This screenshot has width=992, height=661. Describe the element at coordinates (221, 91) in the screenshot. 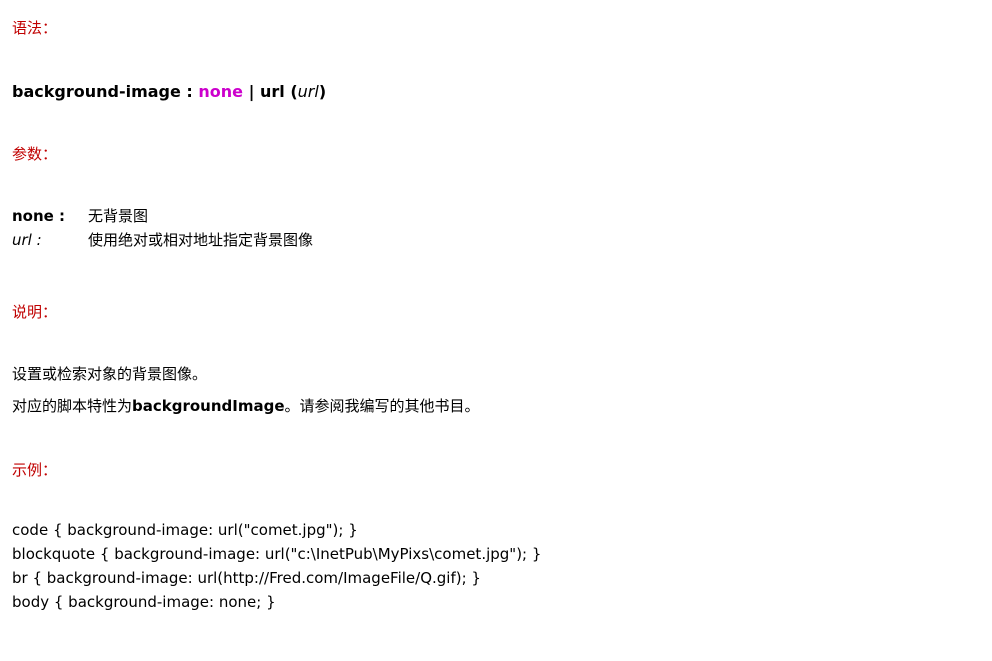

I see `syntax-none-keyword: none` at that location.